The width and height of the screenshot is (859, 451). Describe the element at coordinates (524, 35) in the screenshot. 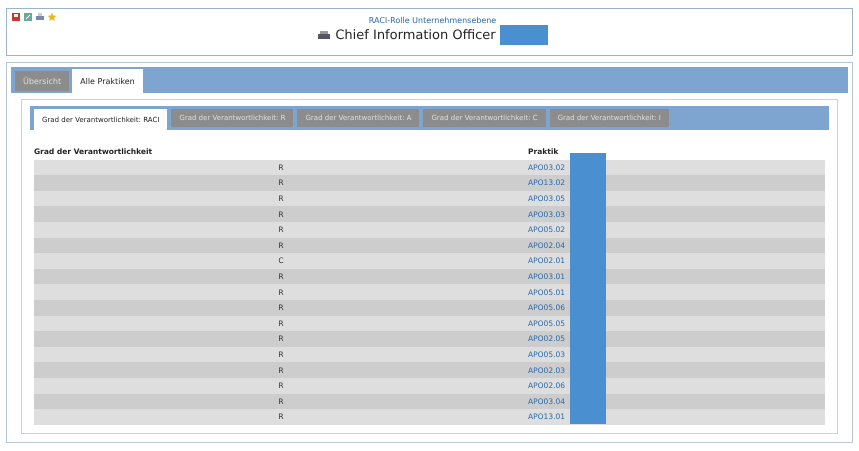

I see `redaction-block` at that location.